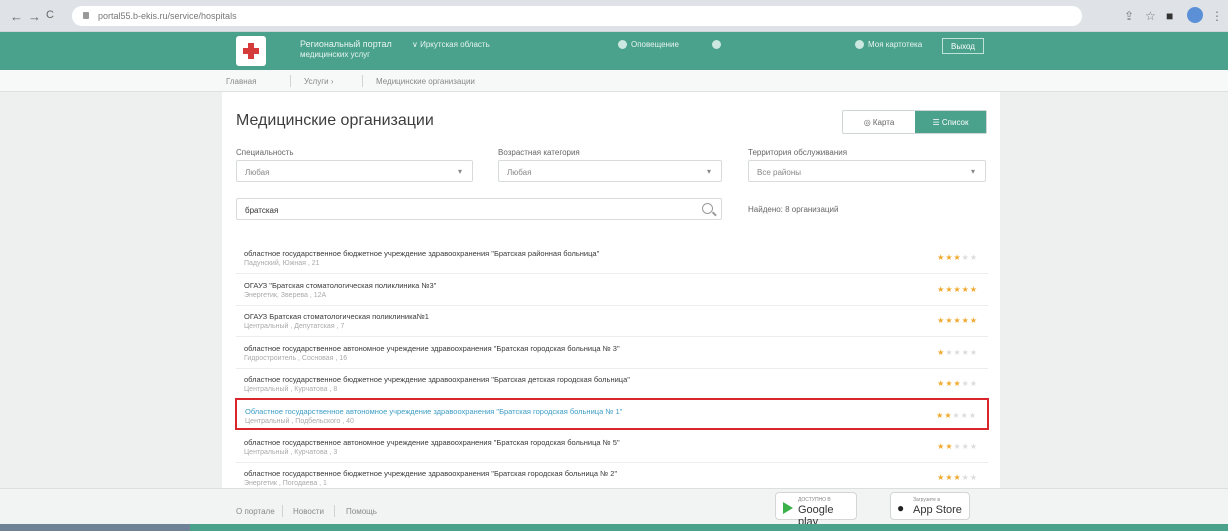 The width and height of the screenshot is (1228, 531). What do you see at coordinates (479, 209) in the screenshot?
I see `search-input: братская` at bounding box center [479, 209].